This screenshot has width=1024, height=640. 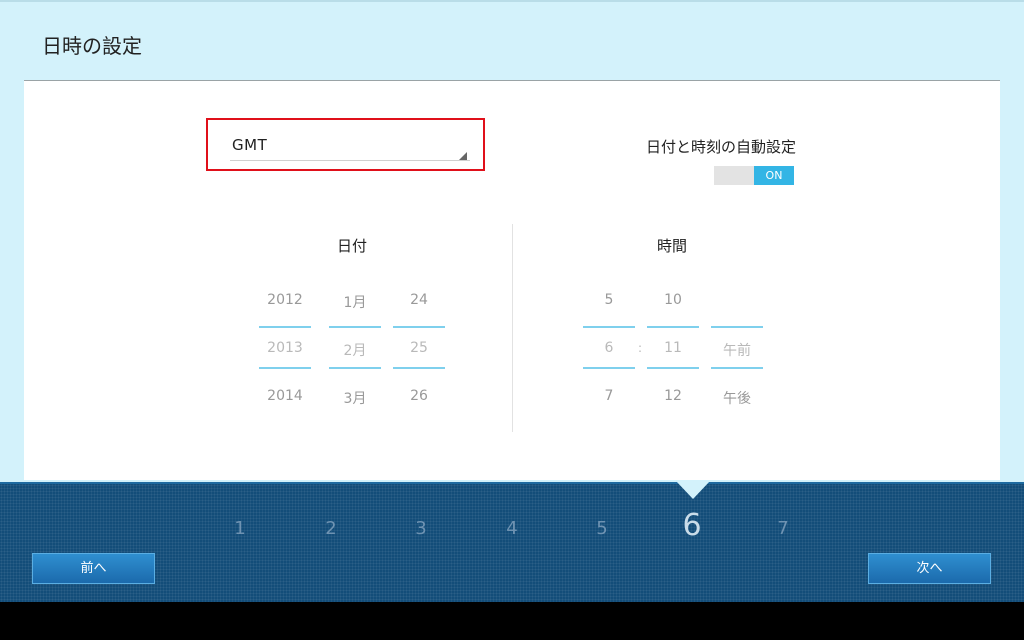 What do you see at coordinates (602, 528) in the screenshot?
I see `step-5: 5` at bounding box center [602, 528].